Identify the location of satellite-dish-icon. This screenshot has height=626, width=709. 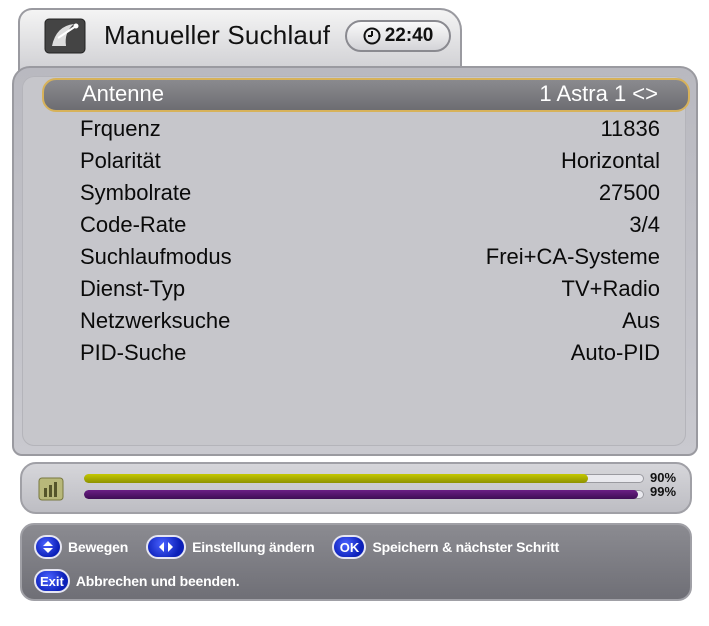
(65, 36).